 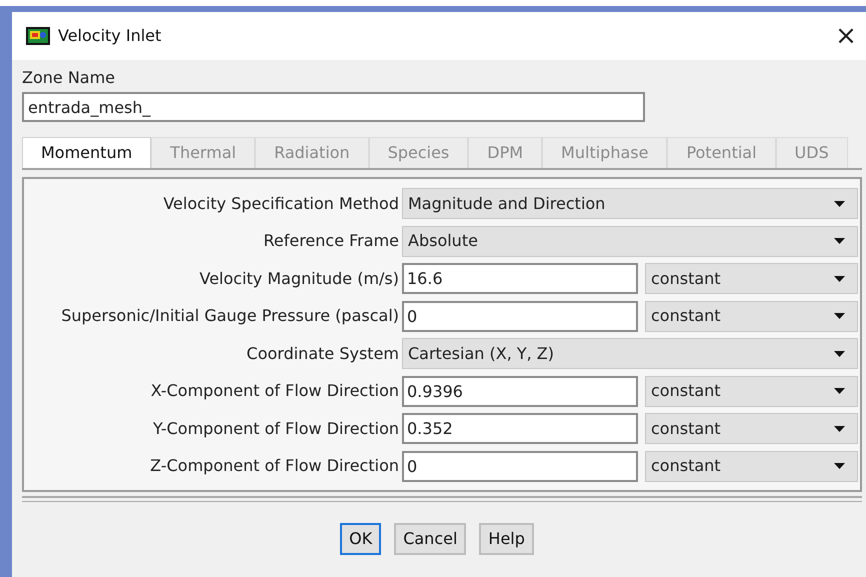 What do you see at coordinates (630, 354) in the screenshot?
I see `dropdown: Cartesian (X, Y, Z)` at bounding box center [630, 354].